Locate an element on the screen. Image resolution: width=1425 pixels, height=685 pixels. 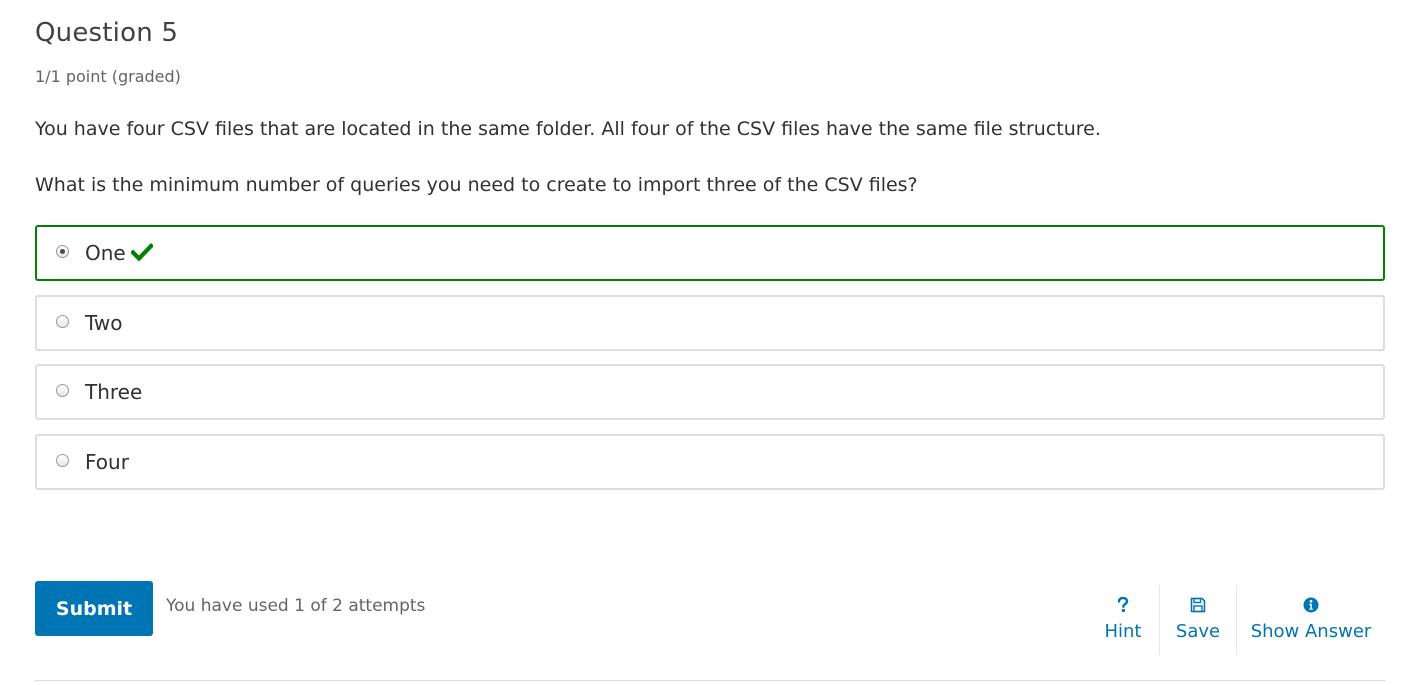
option-three: Three is located at coordinates (710, 392).